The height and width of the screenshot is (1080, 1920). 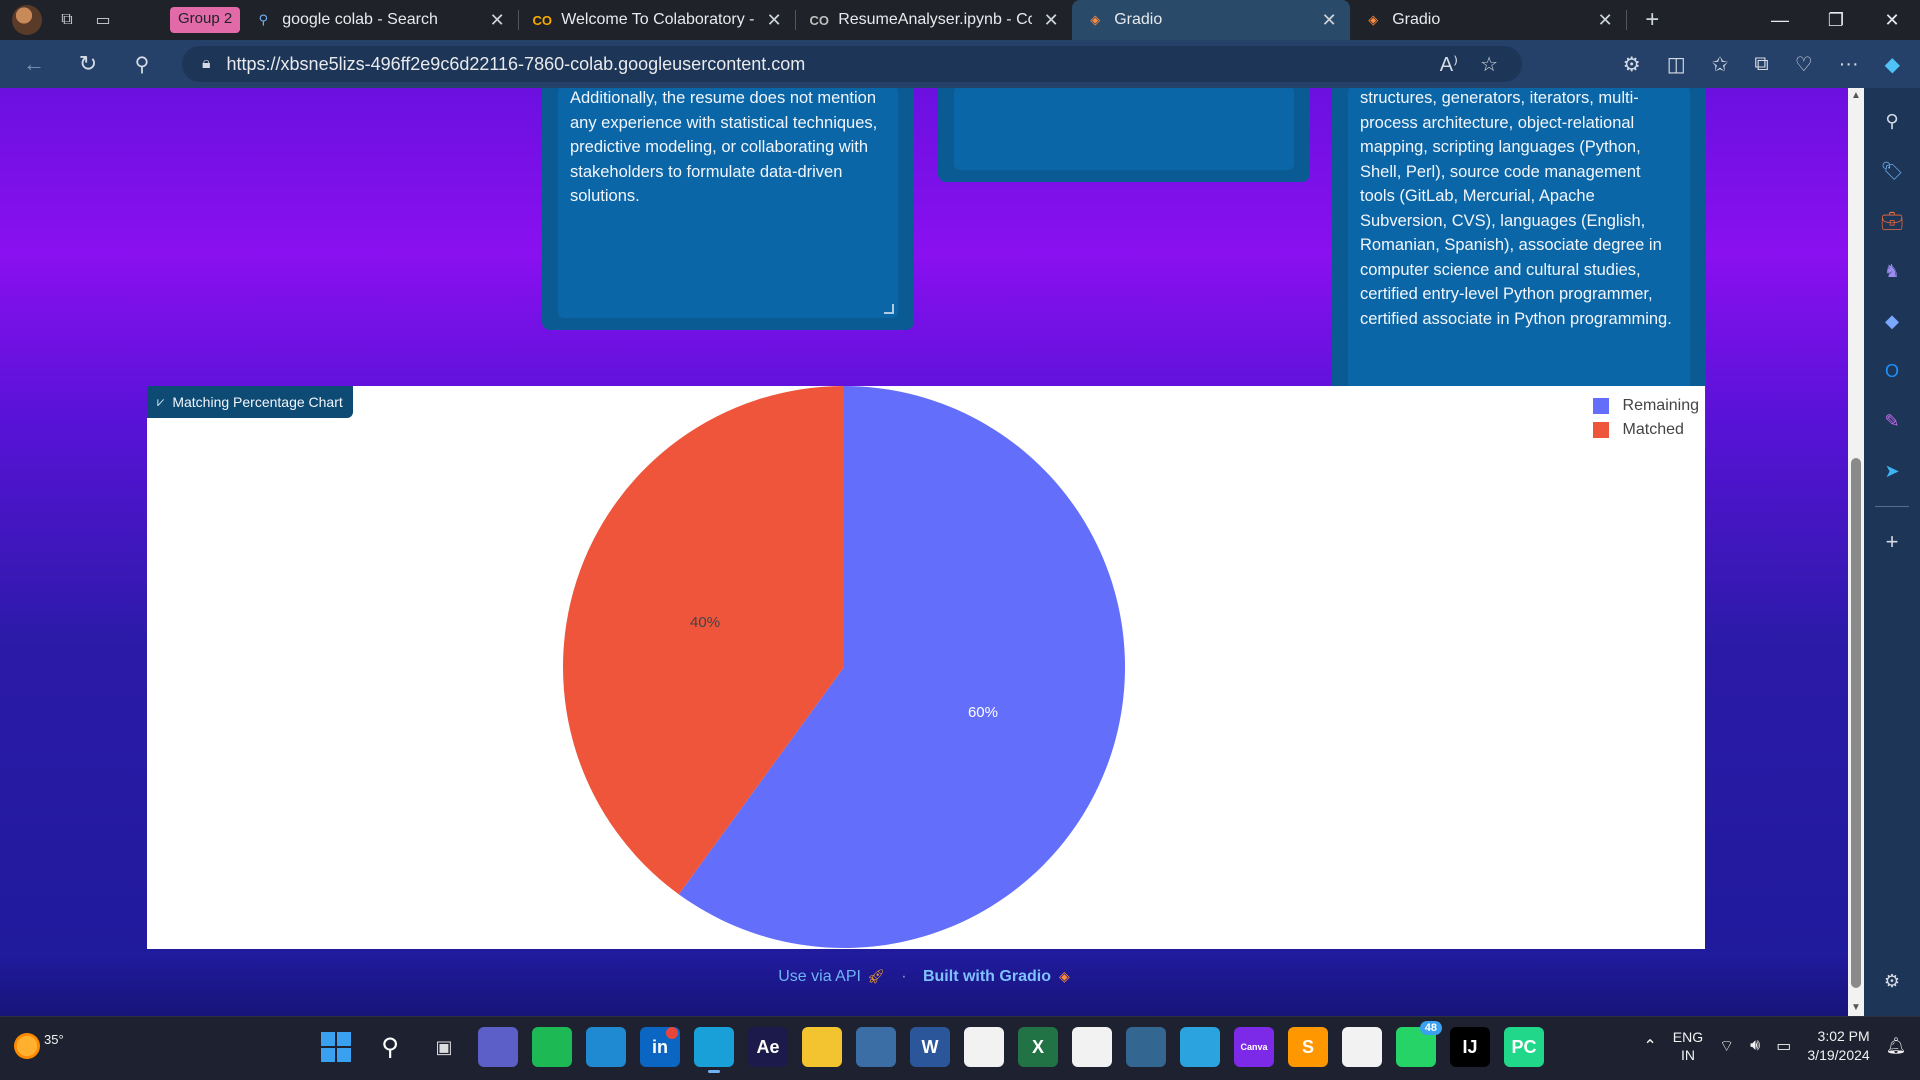 I want to click on lock-icon: 🔒︎, so click(x=206, y=64).